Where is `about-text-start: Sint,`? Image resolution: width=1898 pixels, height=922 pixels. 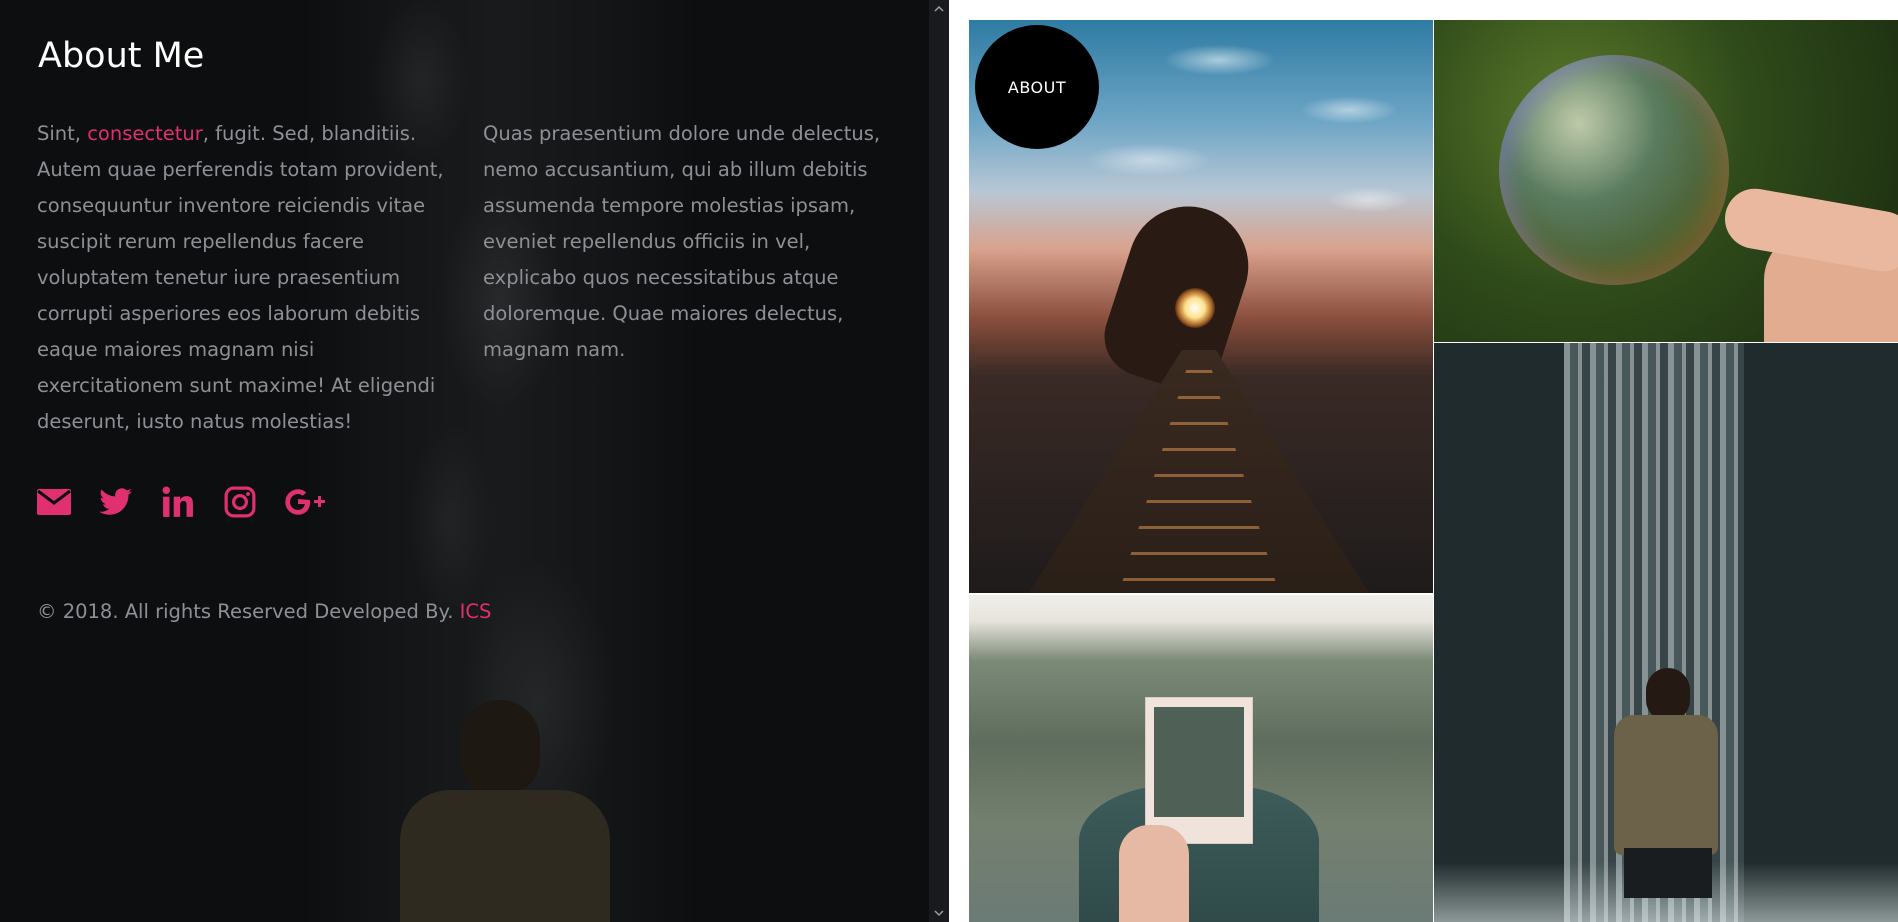 about-text-start: Sint, is located at coordinates (62, 133).